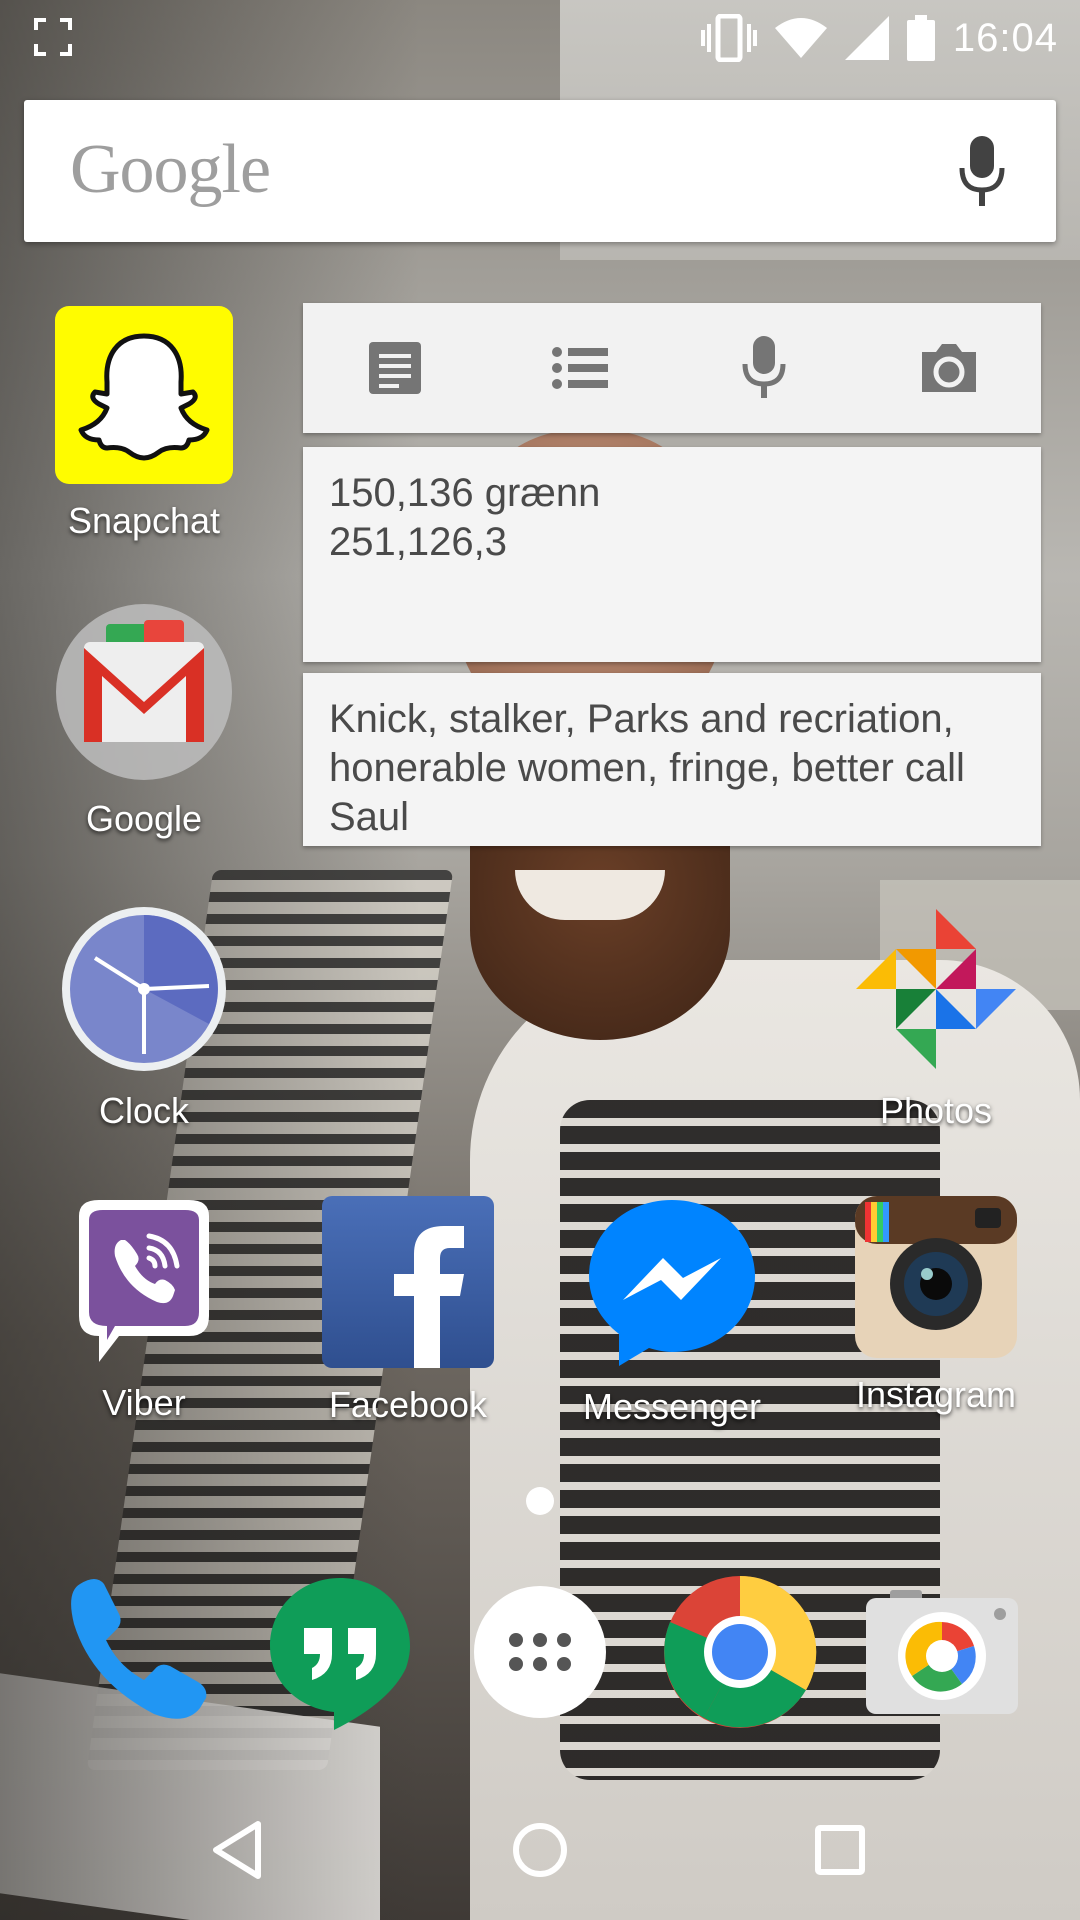  I want to click on wifi-icon, so click(800, 38).